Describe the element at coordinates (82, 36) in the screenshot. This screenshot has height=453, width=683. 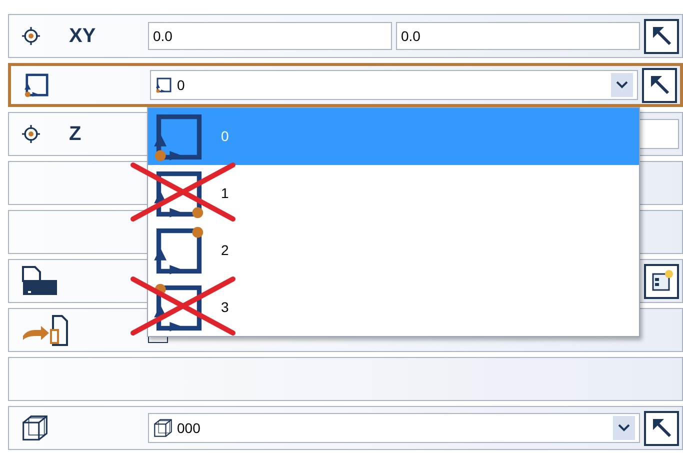
I see `axis-label: XY` at that location.